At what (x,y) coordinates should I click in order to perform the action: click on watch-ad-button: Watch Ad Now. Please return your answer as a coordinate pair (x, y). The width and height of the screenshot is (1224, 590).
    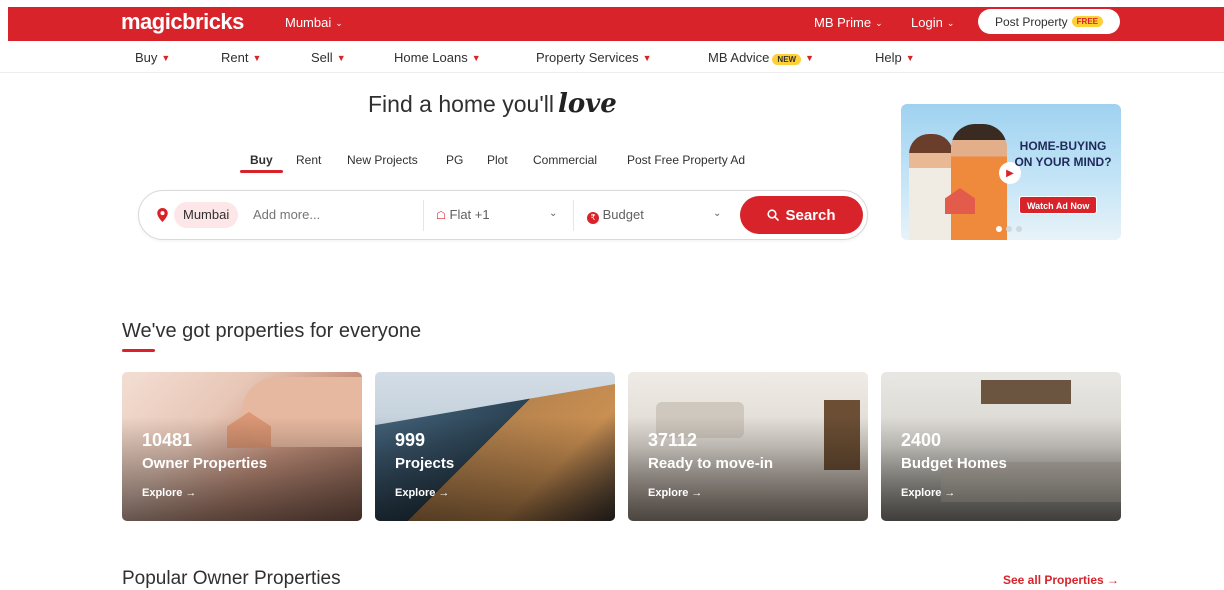
    Looking at the image, I should click on (1058, 205).